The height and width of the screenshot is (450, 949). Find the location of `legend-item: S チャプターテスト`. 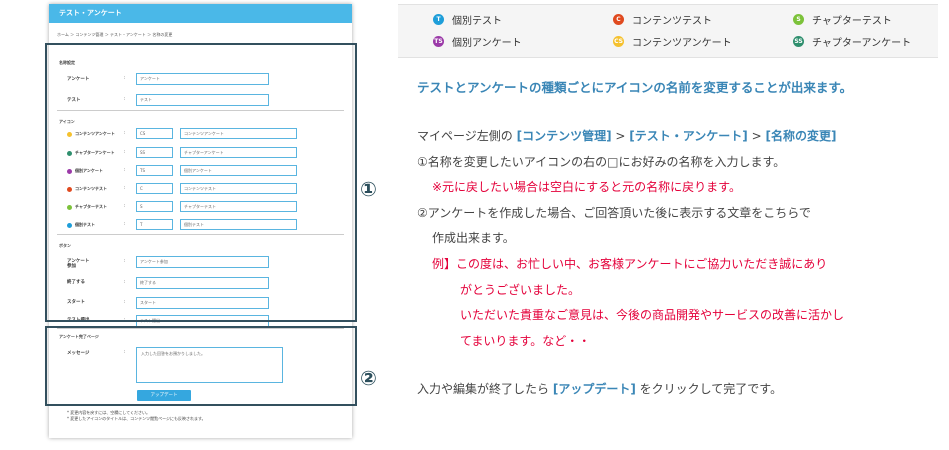

legend-item: S チャプターテスト is located at coordinates (842, 19).